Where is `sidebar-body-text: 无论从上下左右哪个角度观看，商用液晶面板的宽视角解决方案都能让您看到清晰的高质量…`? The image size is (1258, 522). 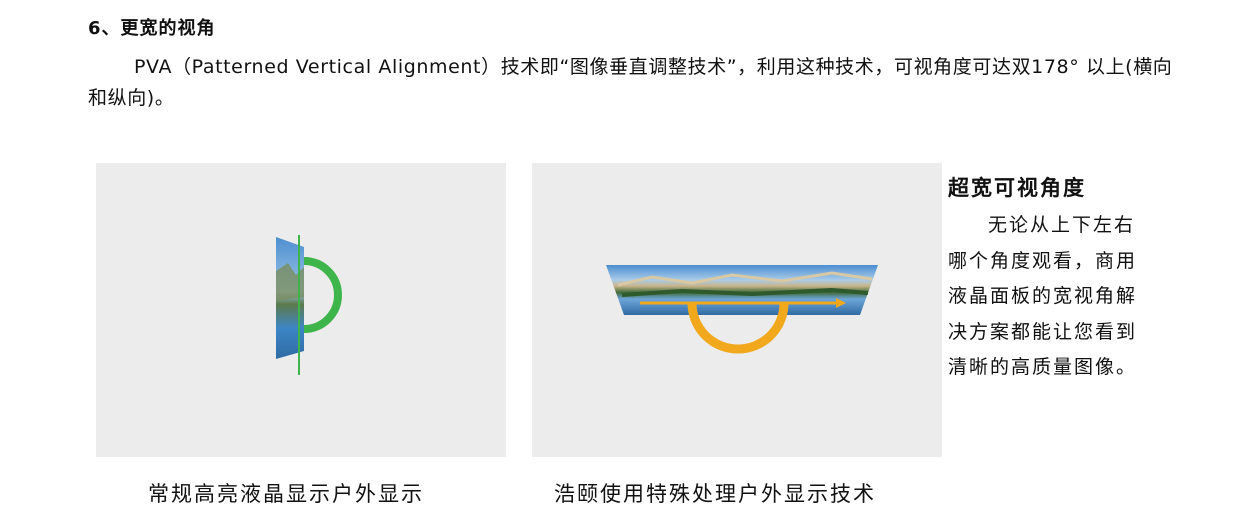 sidebar-body-text: 无论从上下左右哪个角度观看，商用液晶面板的宽视角解决方案都能让您看到清晰的高质量… is located at coordinates (1043, 296).